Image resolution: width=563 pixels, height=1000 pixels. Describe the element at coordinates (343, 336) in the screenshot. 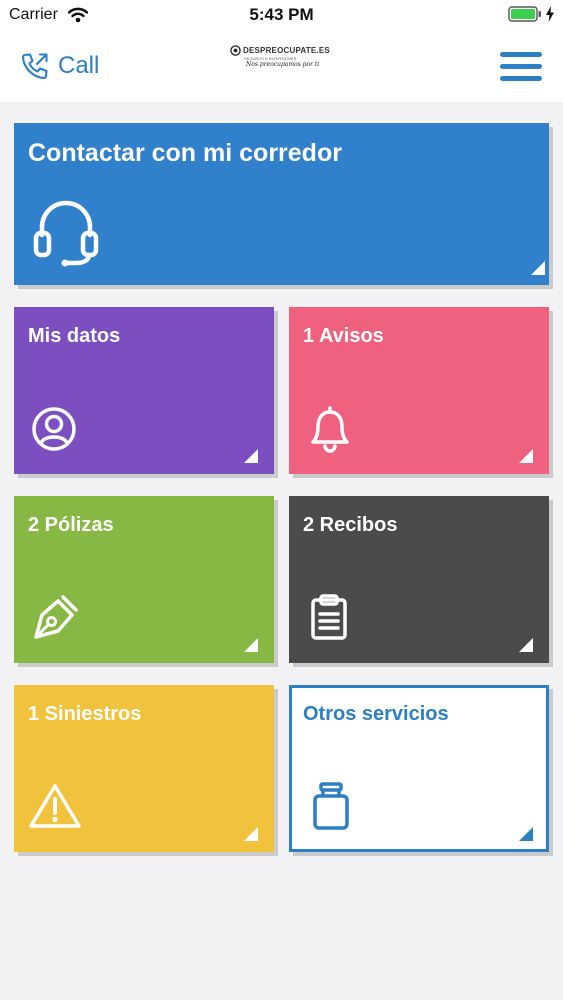

I see `avisos-title: 1 Avisos` at that location.